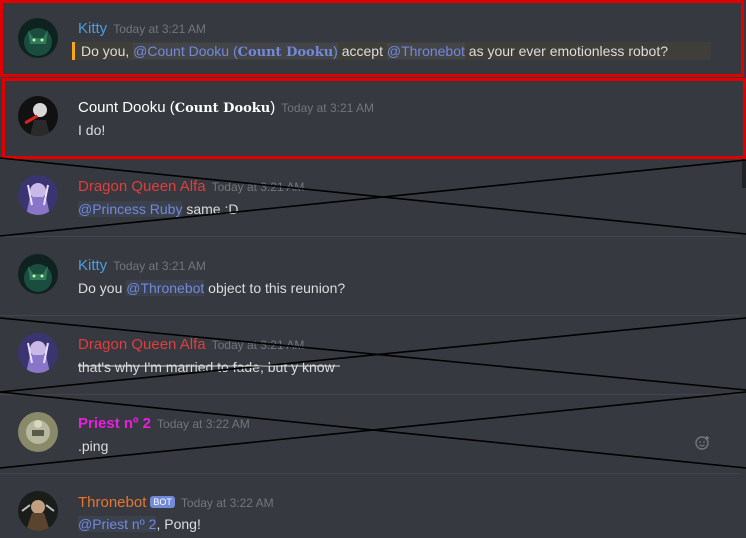  Describe the element at coordinates (117, 524) in the screenshot. I see `mention-priest: @Priest nº 2` at that location.